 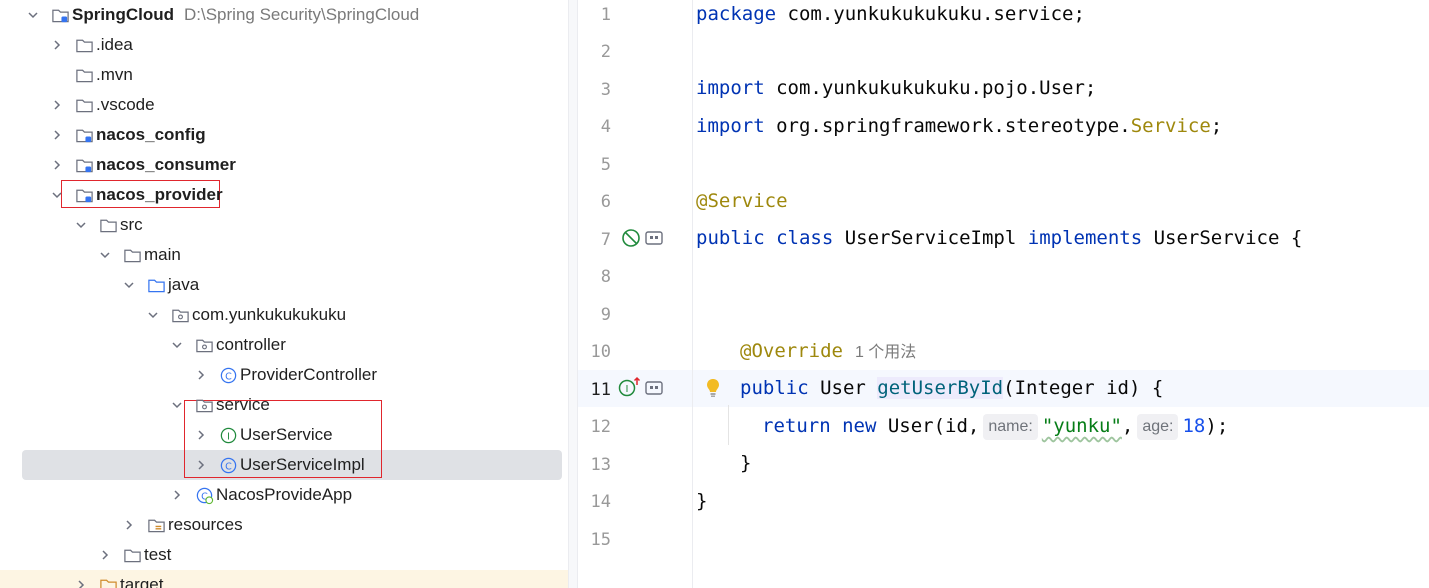 I want to click on code-line-14: }, so click(x=701, y=501).